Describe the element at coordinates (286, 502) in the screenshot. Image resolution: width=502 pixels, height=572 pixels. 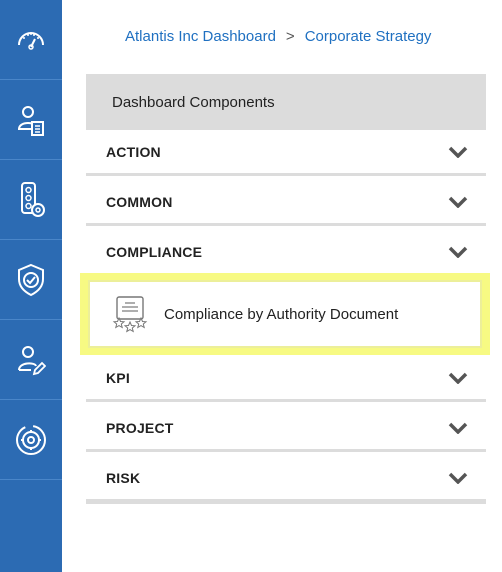
I see `panel-bottom-divider` at that location.